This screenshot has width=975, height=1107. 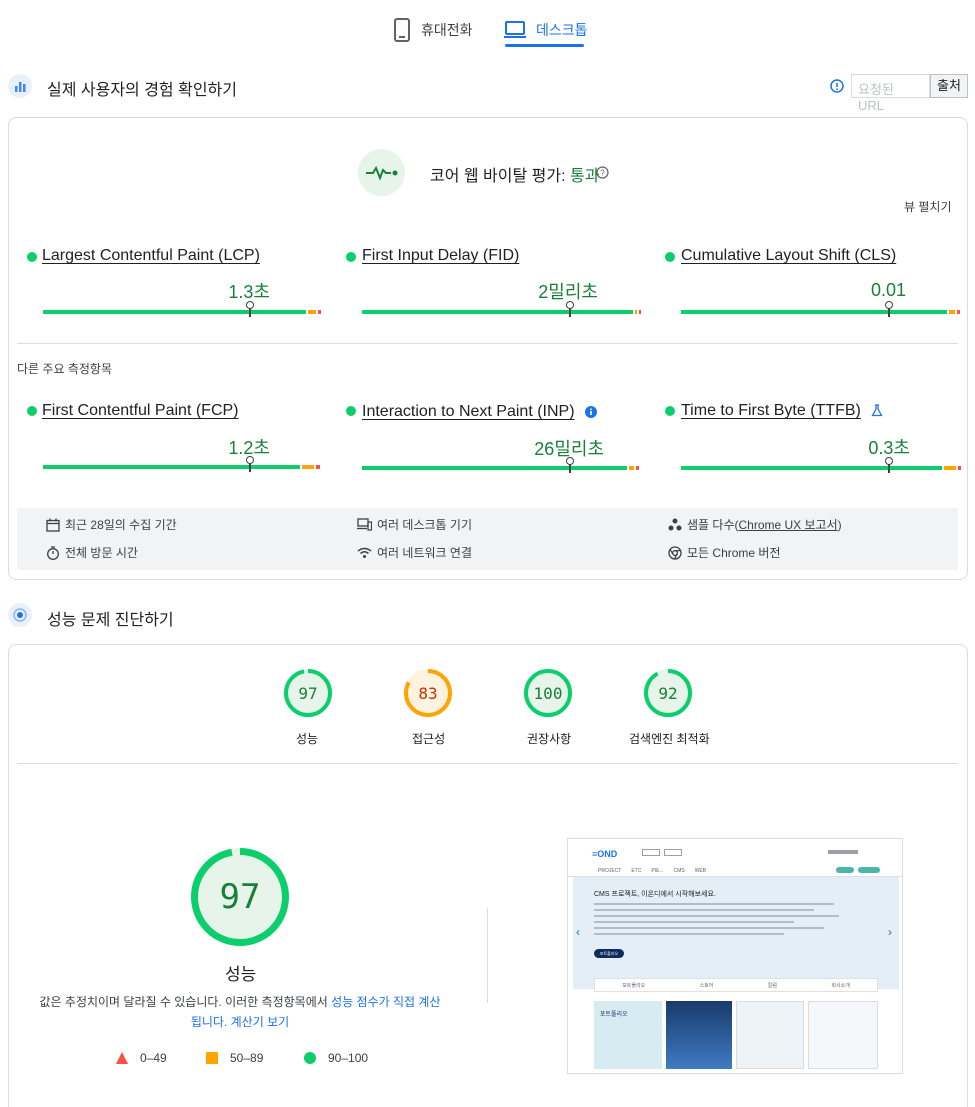 What do you see at coordinates (578, 932) in the screenshot?
I see `chevron-left-icon: ‹` at bounding box center [578, 932].